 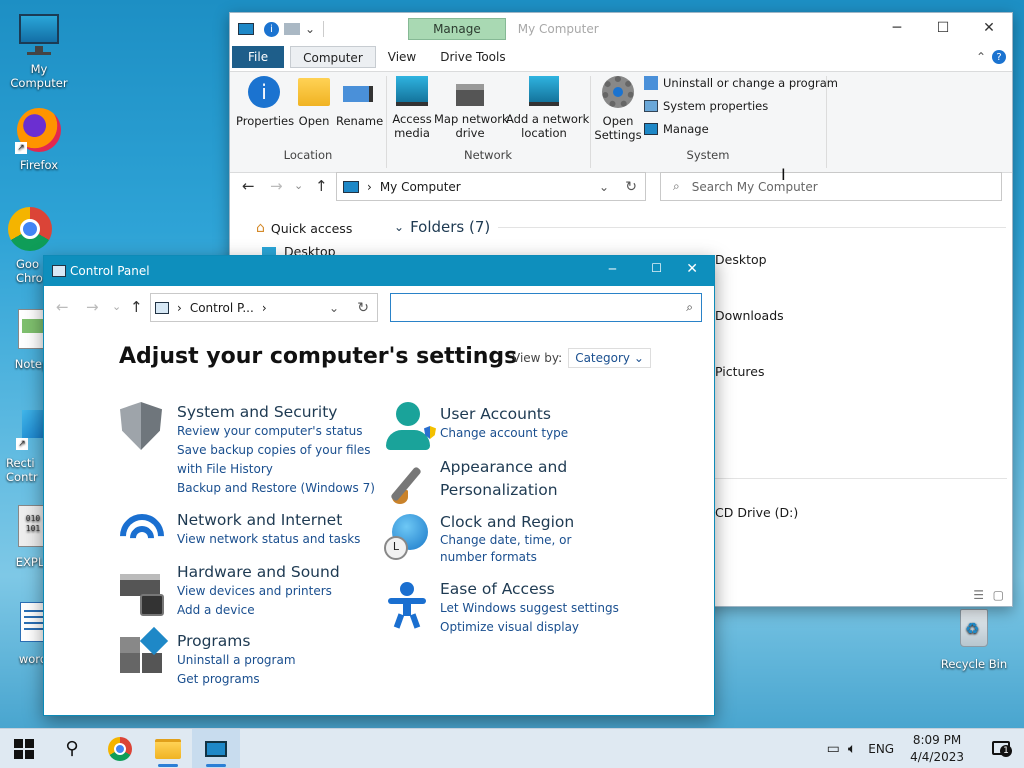 What do you see at coordinates (333, 57) in the screenshot?
I see `tab-computer: Computer` at bounding box center [333, 57].